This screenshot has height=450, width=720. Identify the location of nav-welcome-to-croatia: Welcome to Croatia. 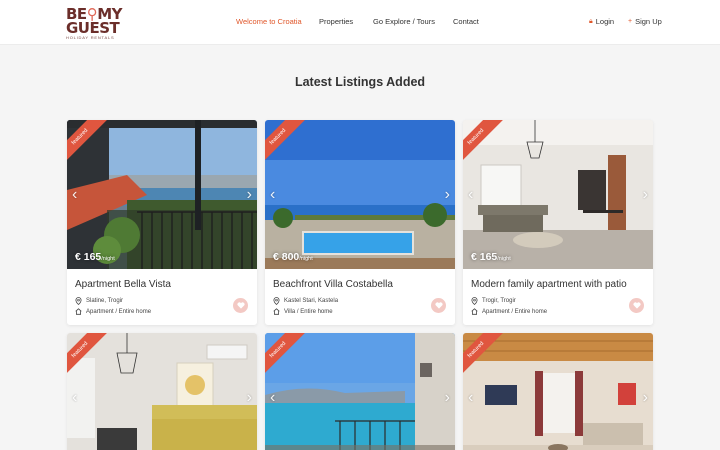
(269, 21).